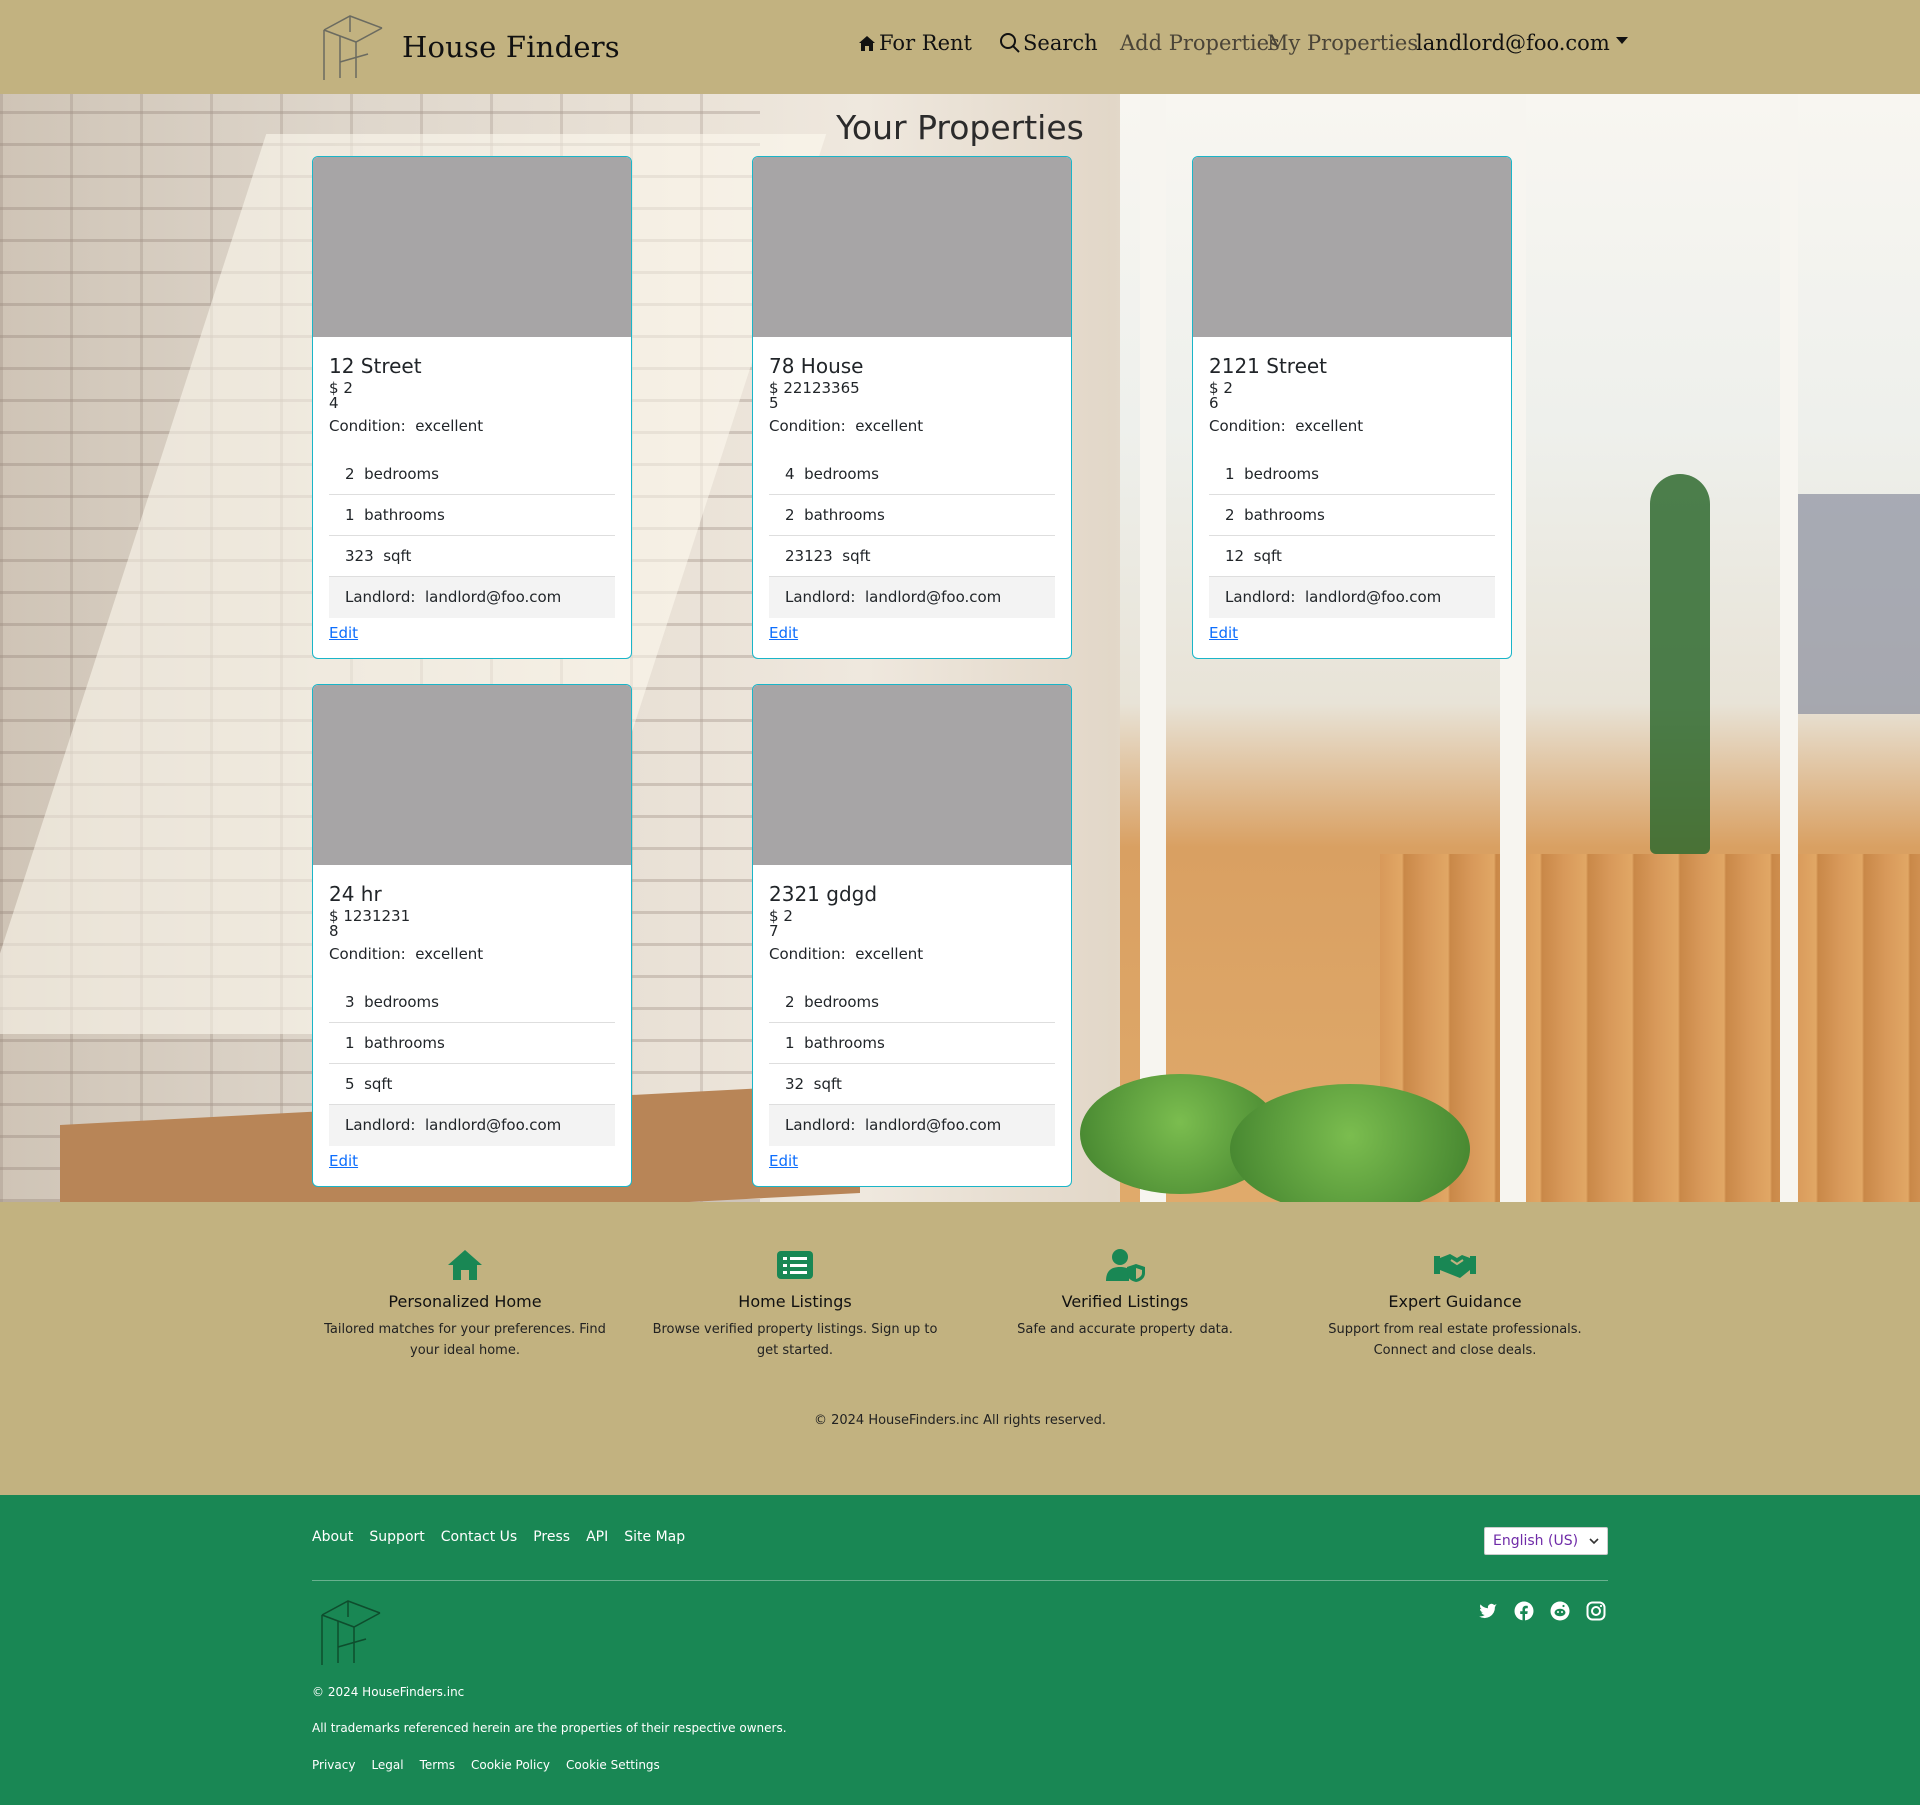 This screenshot has width=1920, height=1805. Describe the element at coordinates (1455, 1301) in the screenshot. I see `feature-title: Expert Guidance` at that location.